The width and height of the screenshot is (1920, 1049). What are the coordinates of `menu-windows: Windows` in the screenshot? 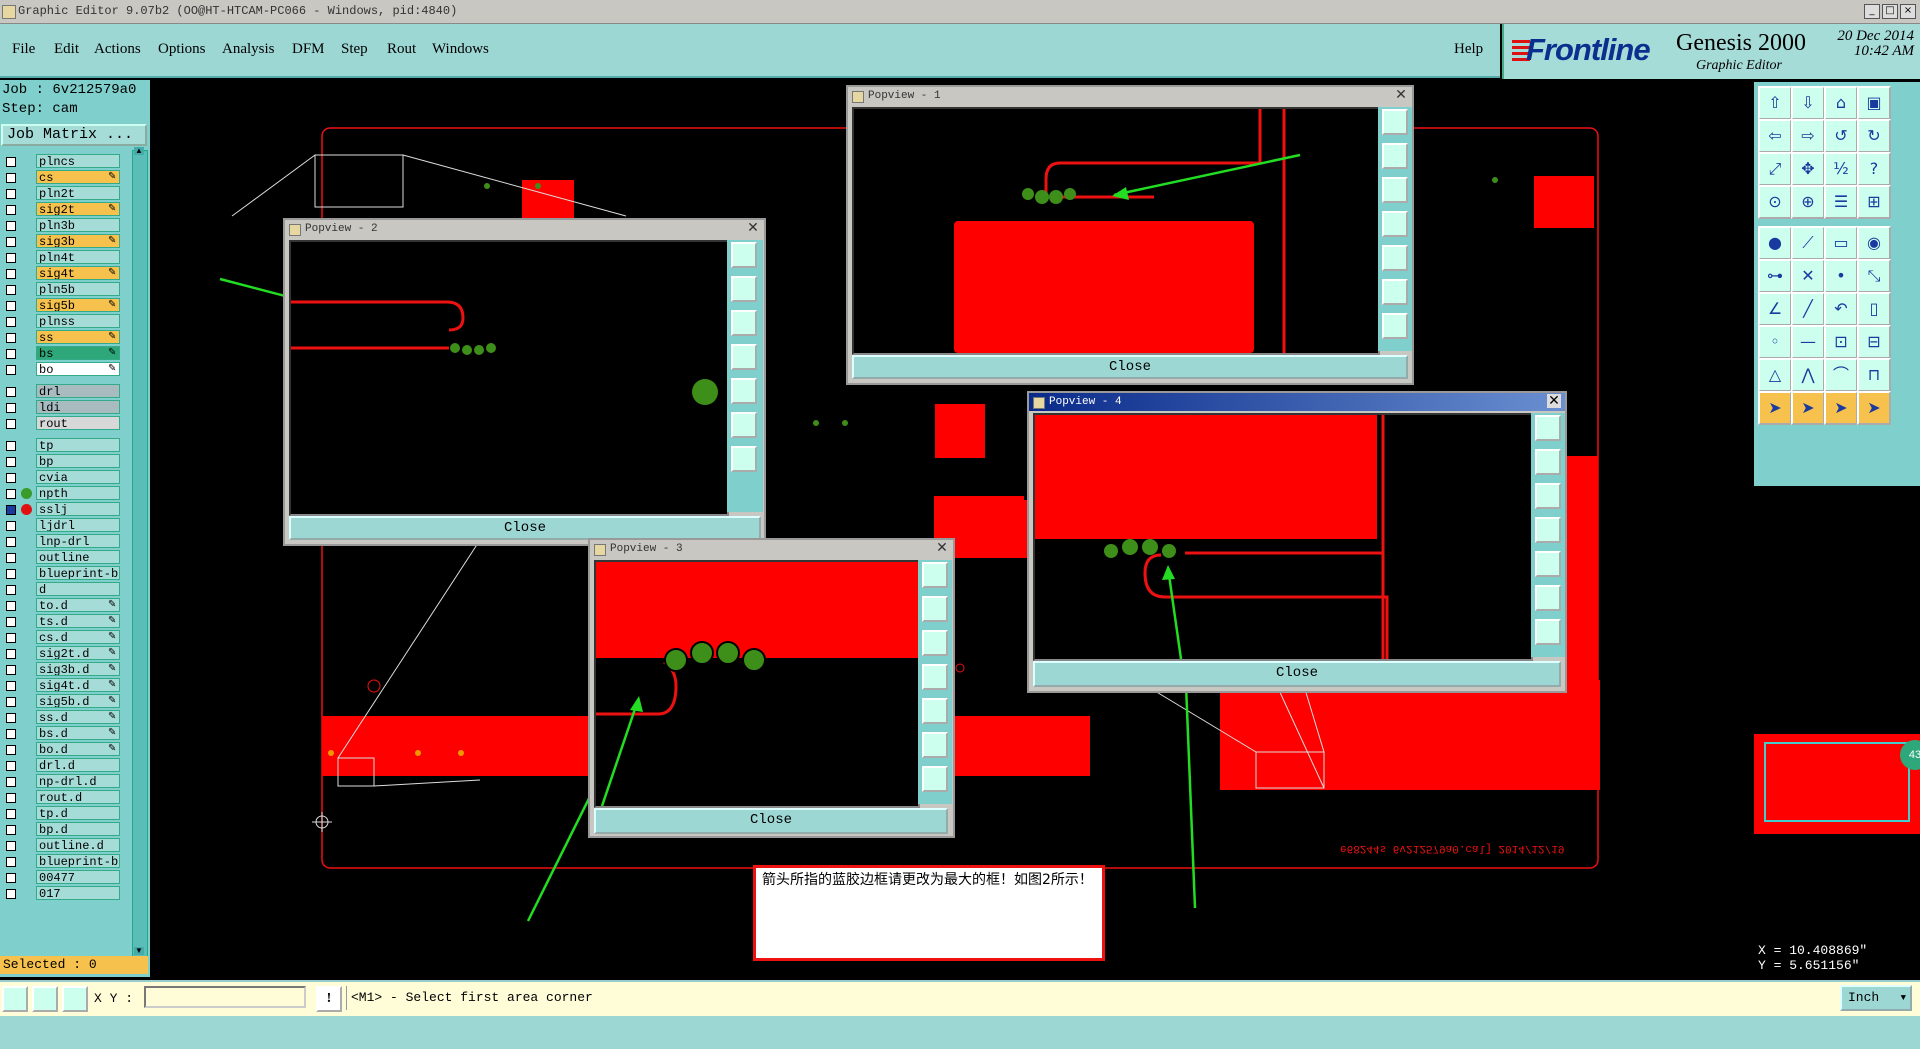 It's located at (460, 49).